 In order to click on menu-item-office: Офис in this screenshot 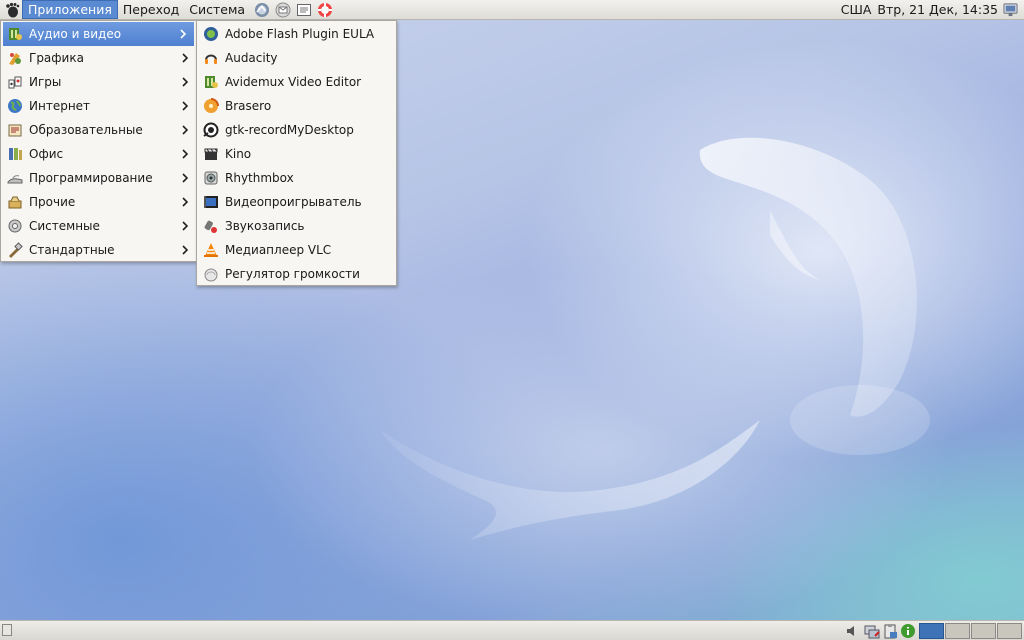, I will do `click(98, 154)`.